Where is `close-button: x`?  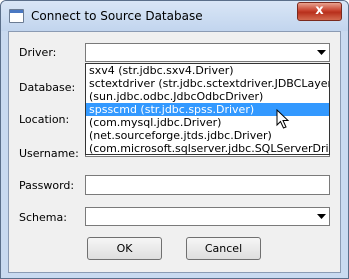 close-button: x is located at coordinates (319, 11).